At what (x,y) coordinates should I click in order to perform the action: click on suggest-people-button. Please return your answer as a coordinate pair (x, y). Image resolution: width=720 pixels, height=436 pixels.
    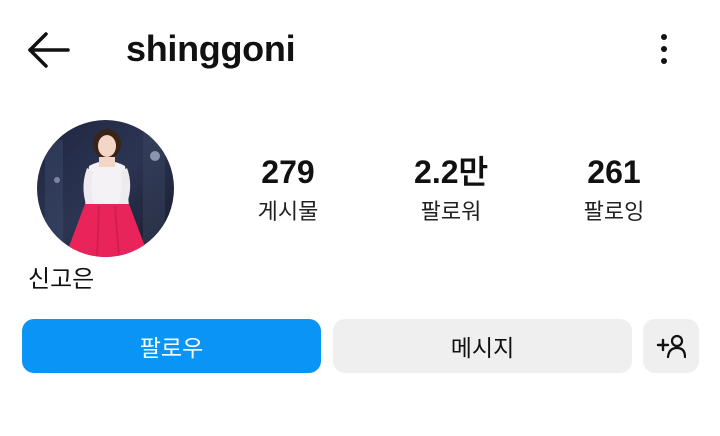
    Looking at the image, I should click on (671, 346).